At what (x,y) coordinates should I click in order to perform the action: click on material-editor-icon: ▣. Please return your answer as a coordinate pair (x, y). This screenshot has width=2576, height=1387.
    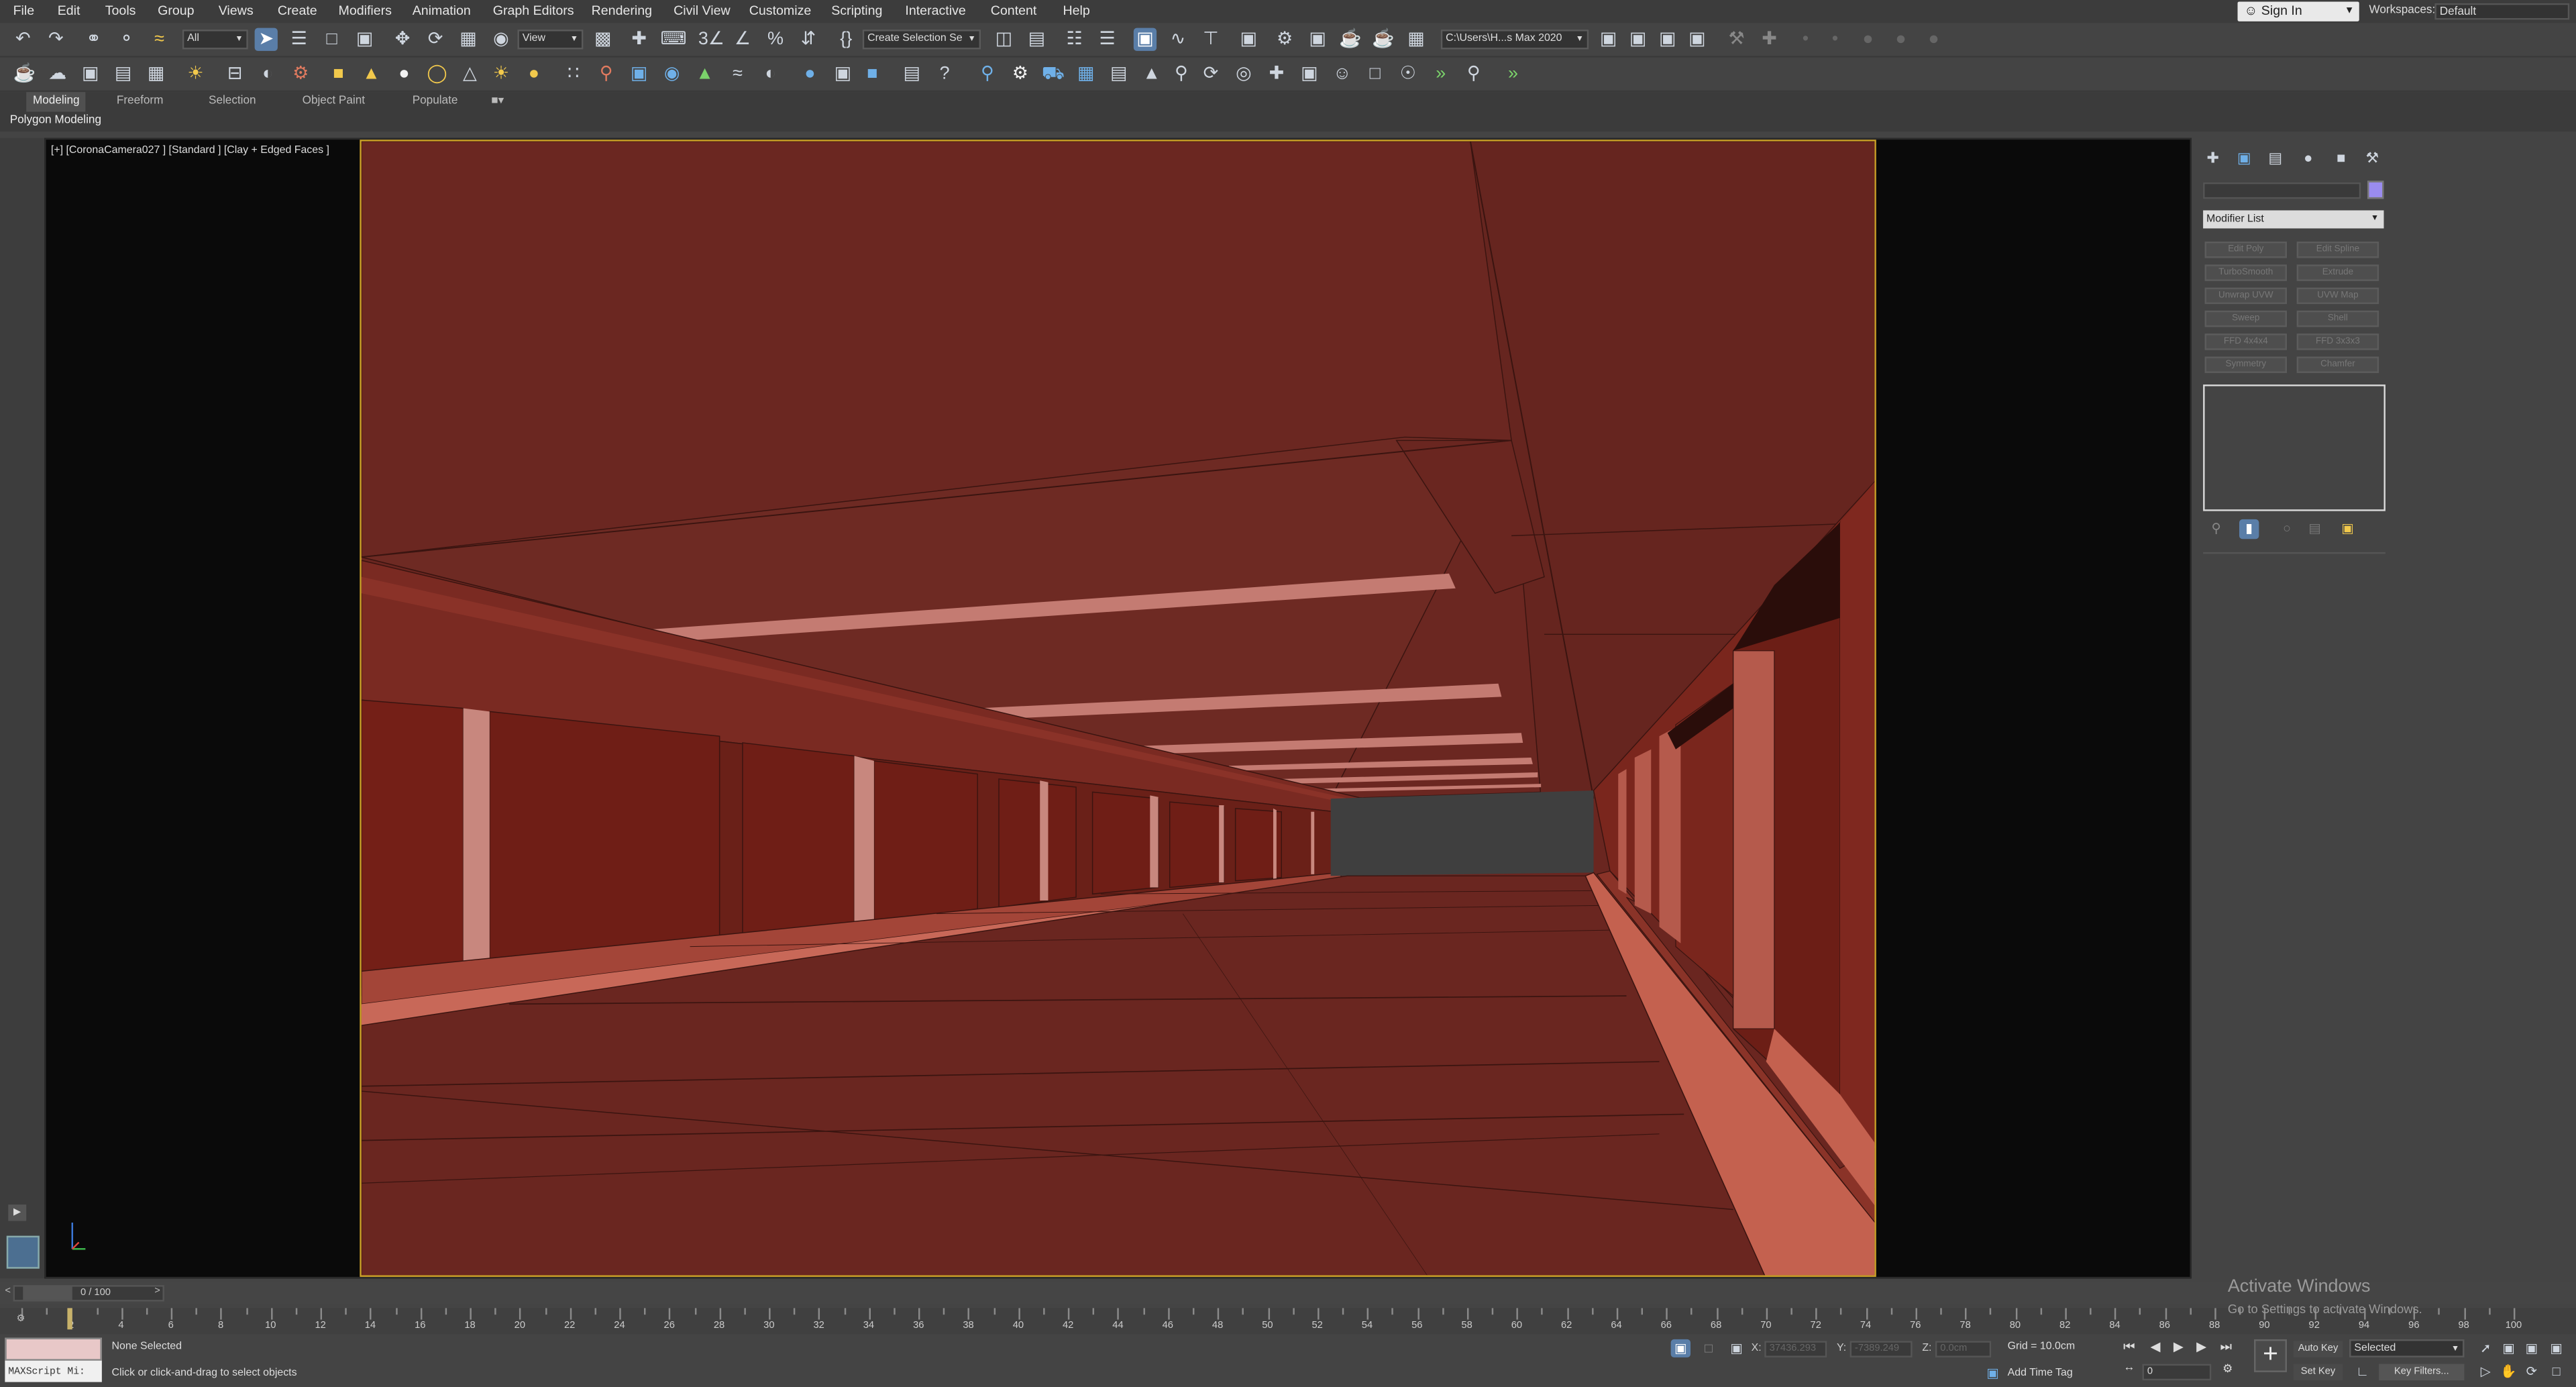
    Looking at the image, I should click on (1248, 39).